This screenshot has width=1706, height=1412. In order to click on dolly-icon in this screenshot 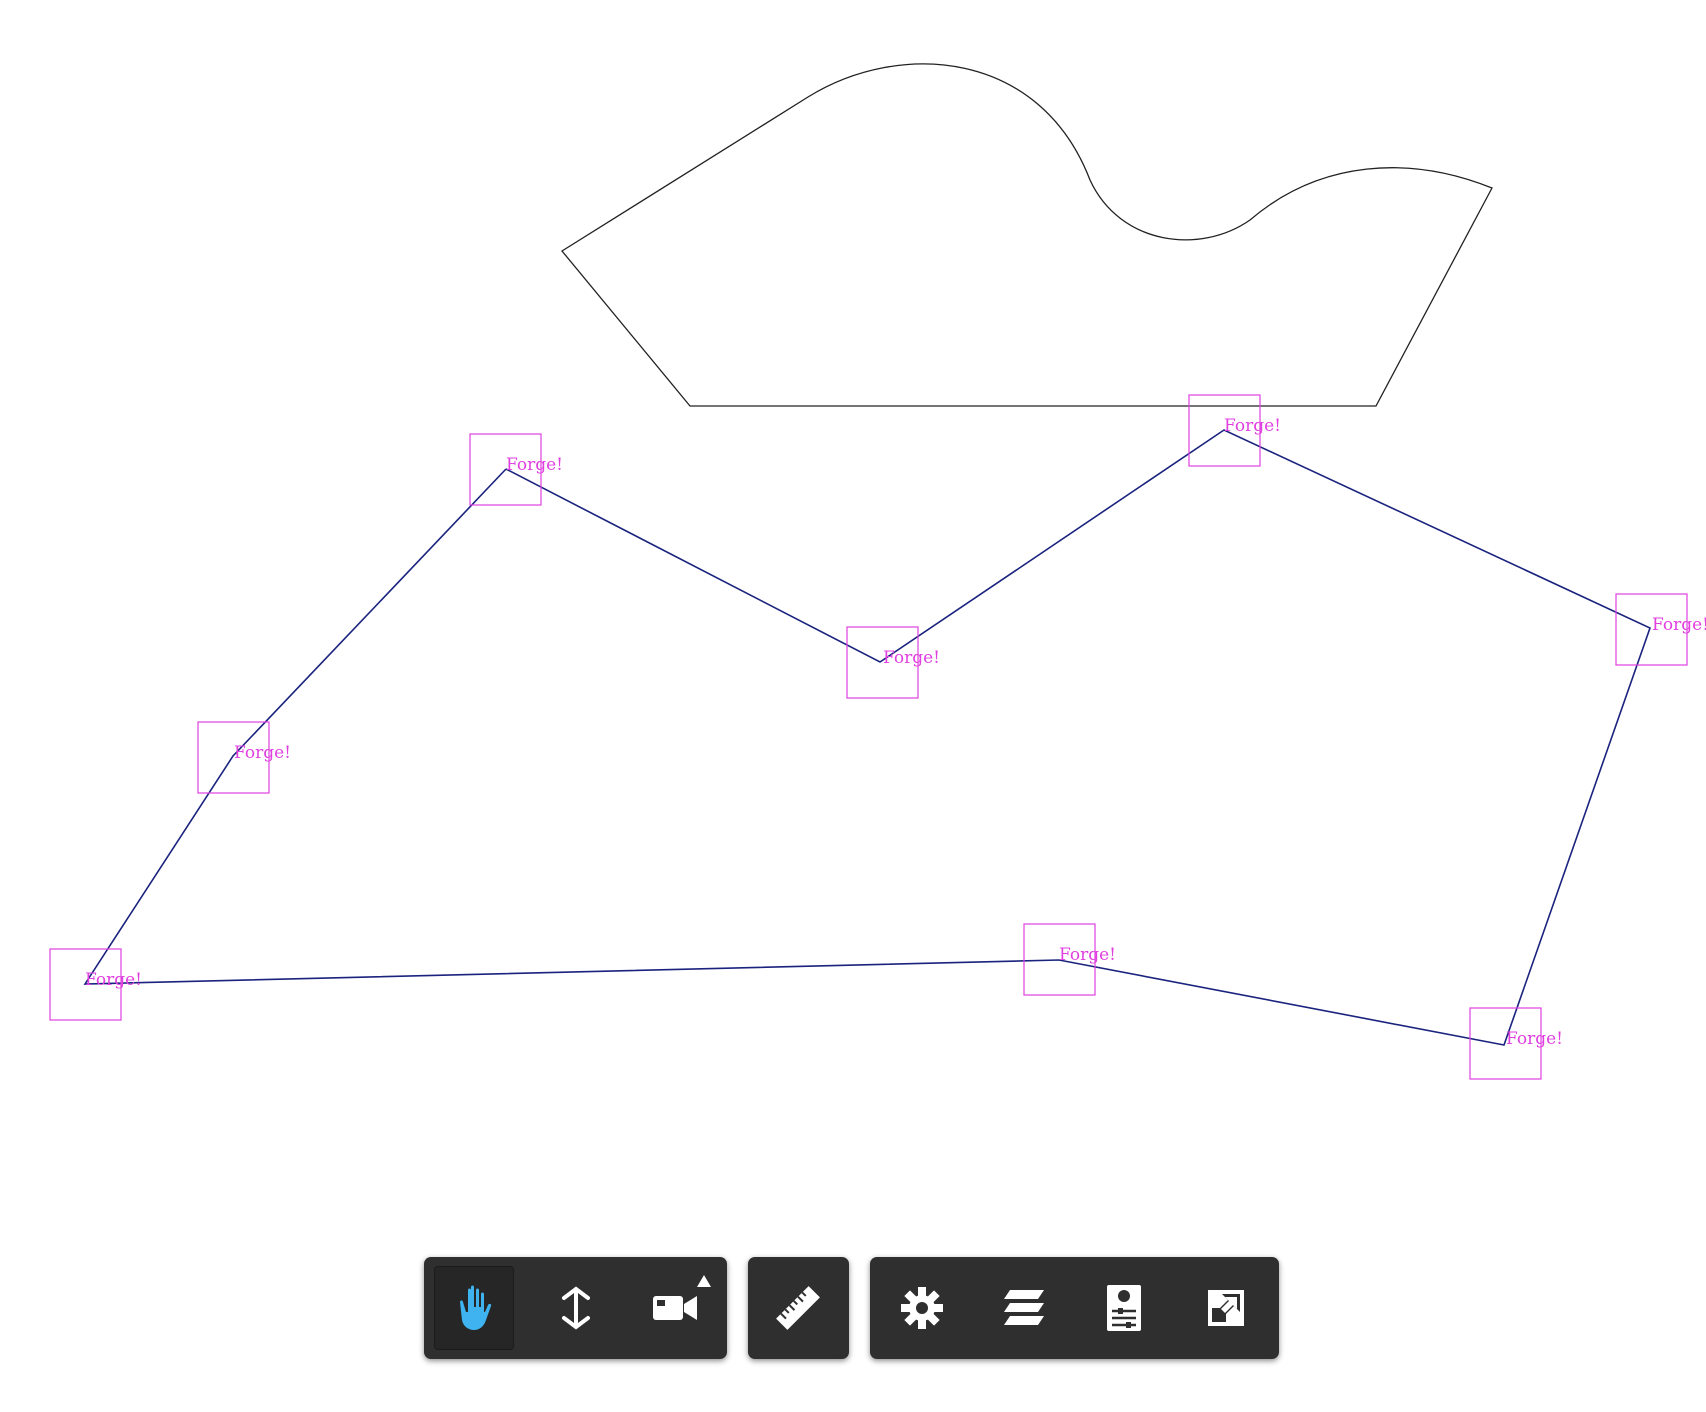, I will do `click(576, 1308)`.